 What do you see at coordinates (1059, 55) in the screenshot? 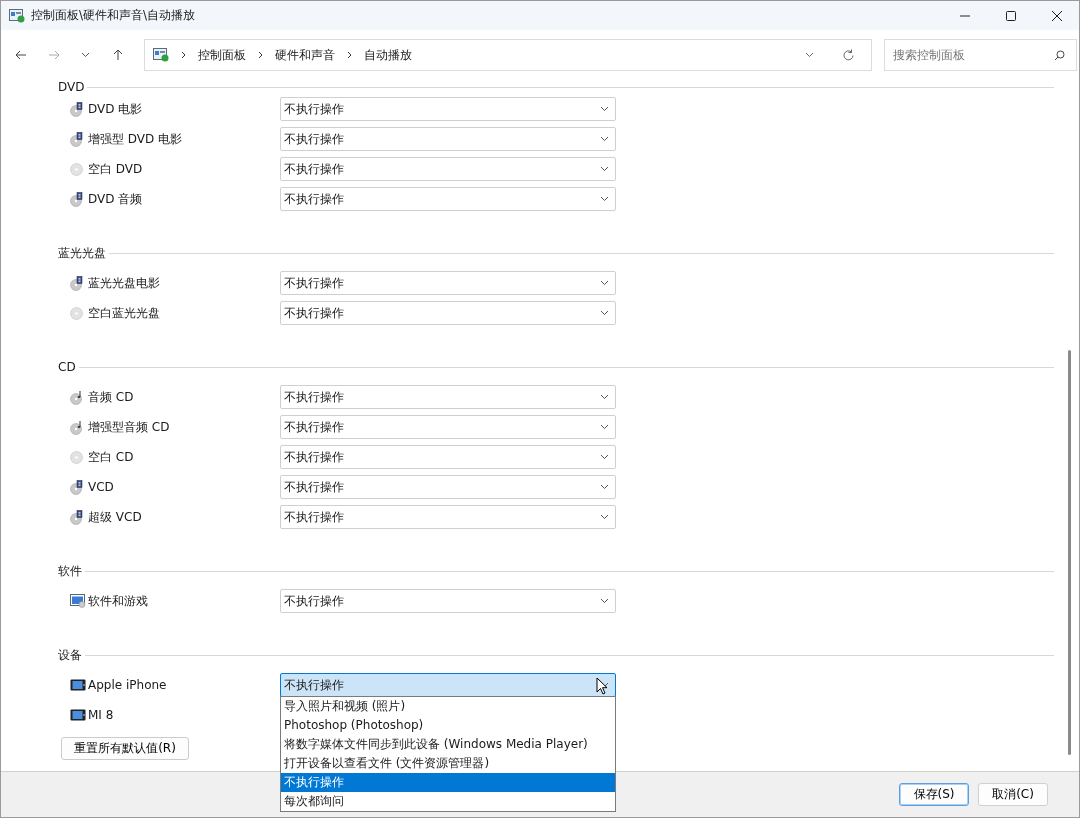
I see `search-icon` at bounding box center [1059, 55].